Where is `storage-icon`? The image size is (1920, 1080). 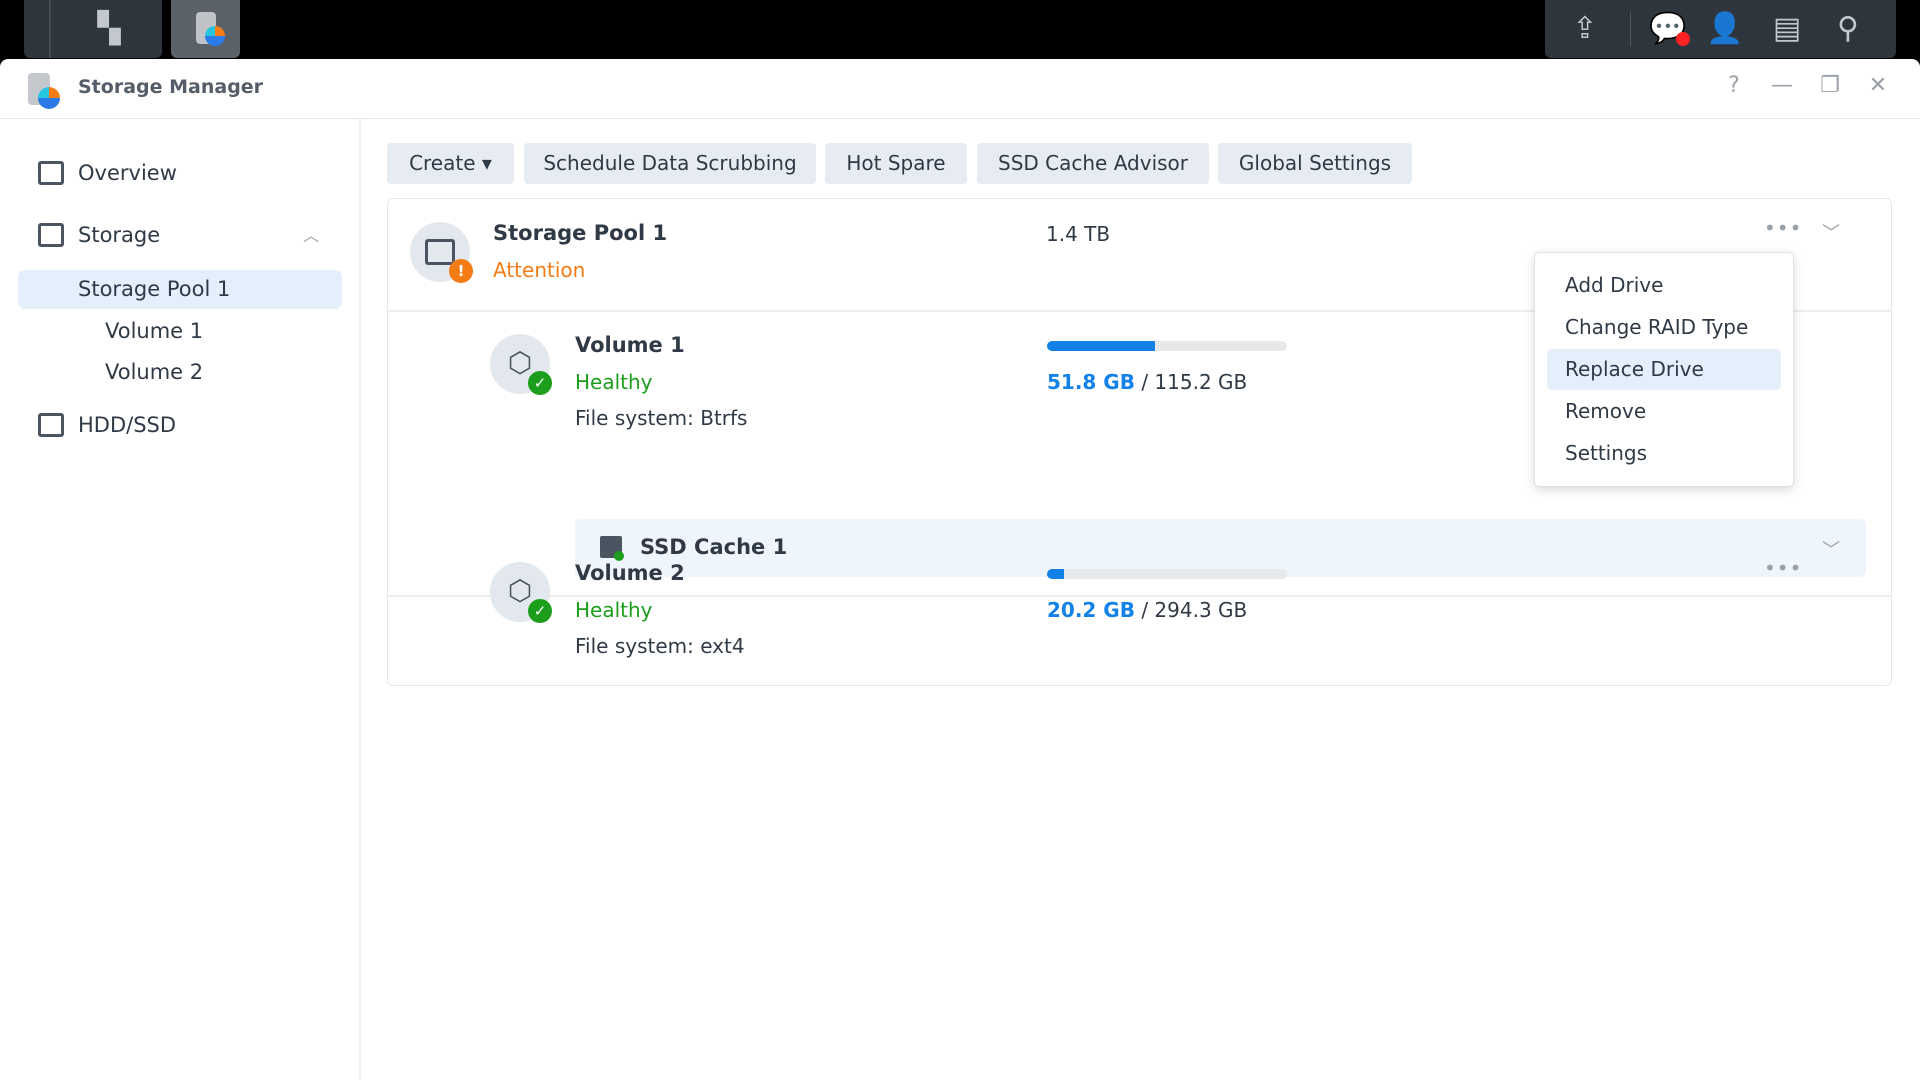 storage-icon is located at coordinates (51, 235).